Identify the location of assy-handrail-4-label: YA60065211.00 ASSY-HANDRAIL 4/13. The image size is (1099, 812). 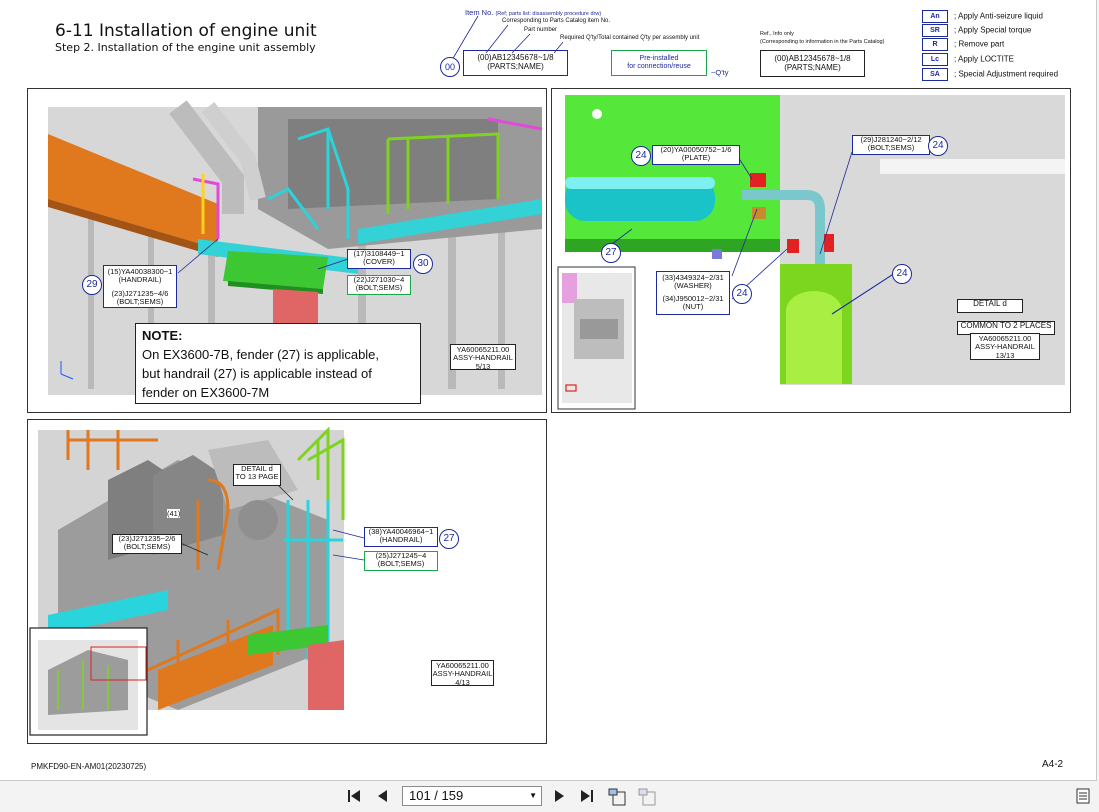
(462, 673).